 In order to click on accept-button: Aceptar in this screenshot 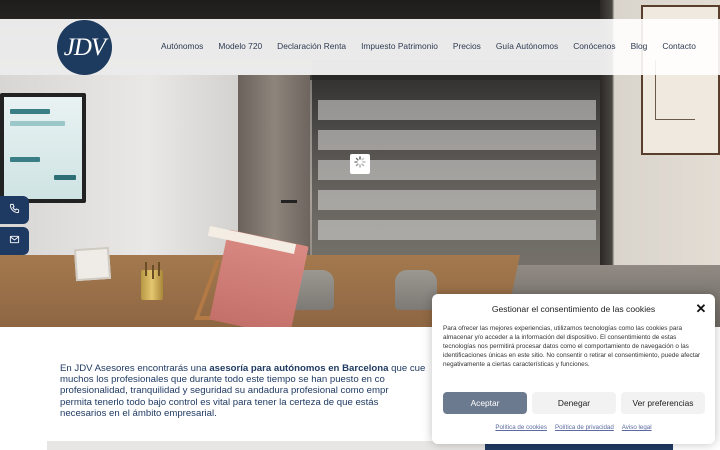, I will do `click(485, 403)`.